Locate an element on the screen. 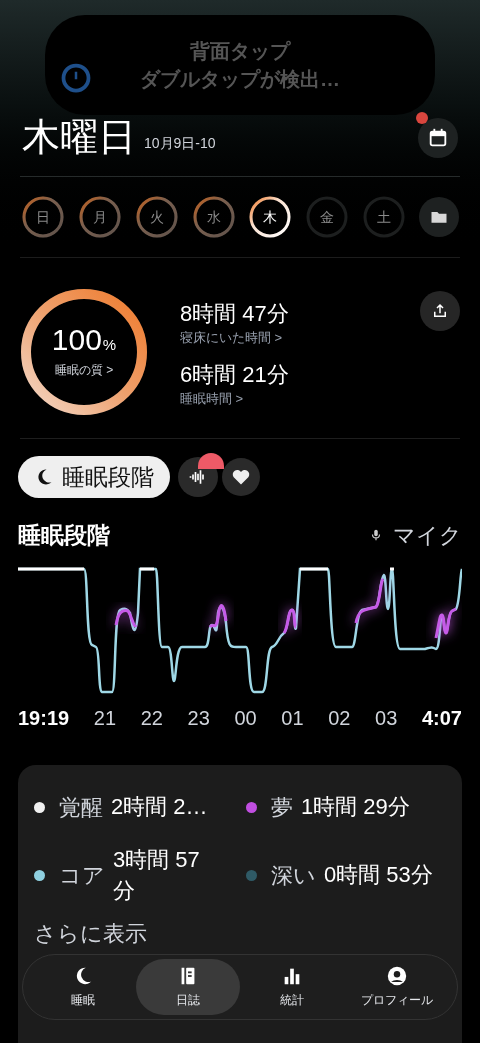 The height and width of the screenshot is (1043, 480). stage-label: 覚醒 is located at coordinates (81, 807).